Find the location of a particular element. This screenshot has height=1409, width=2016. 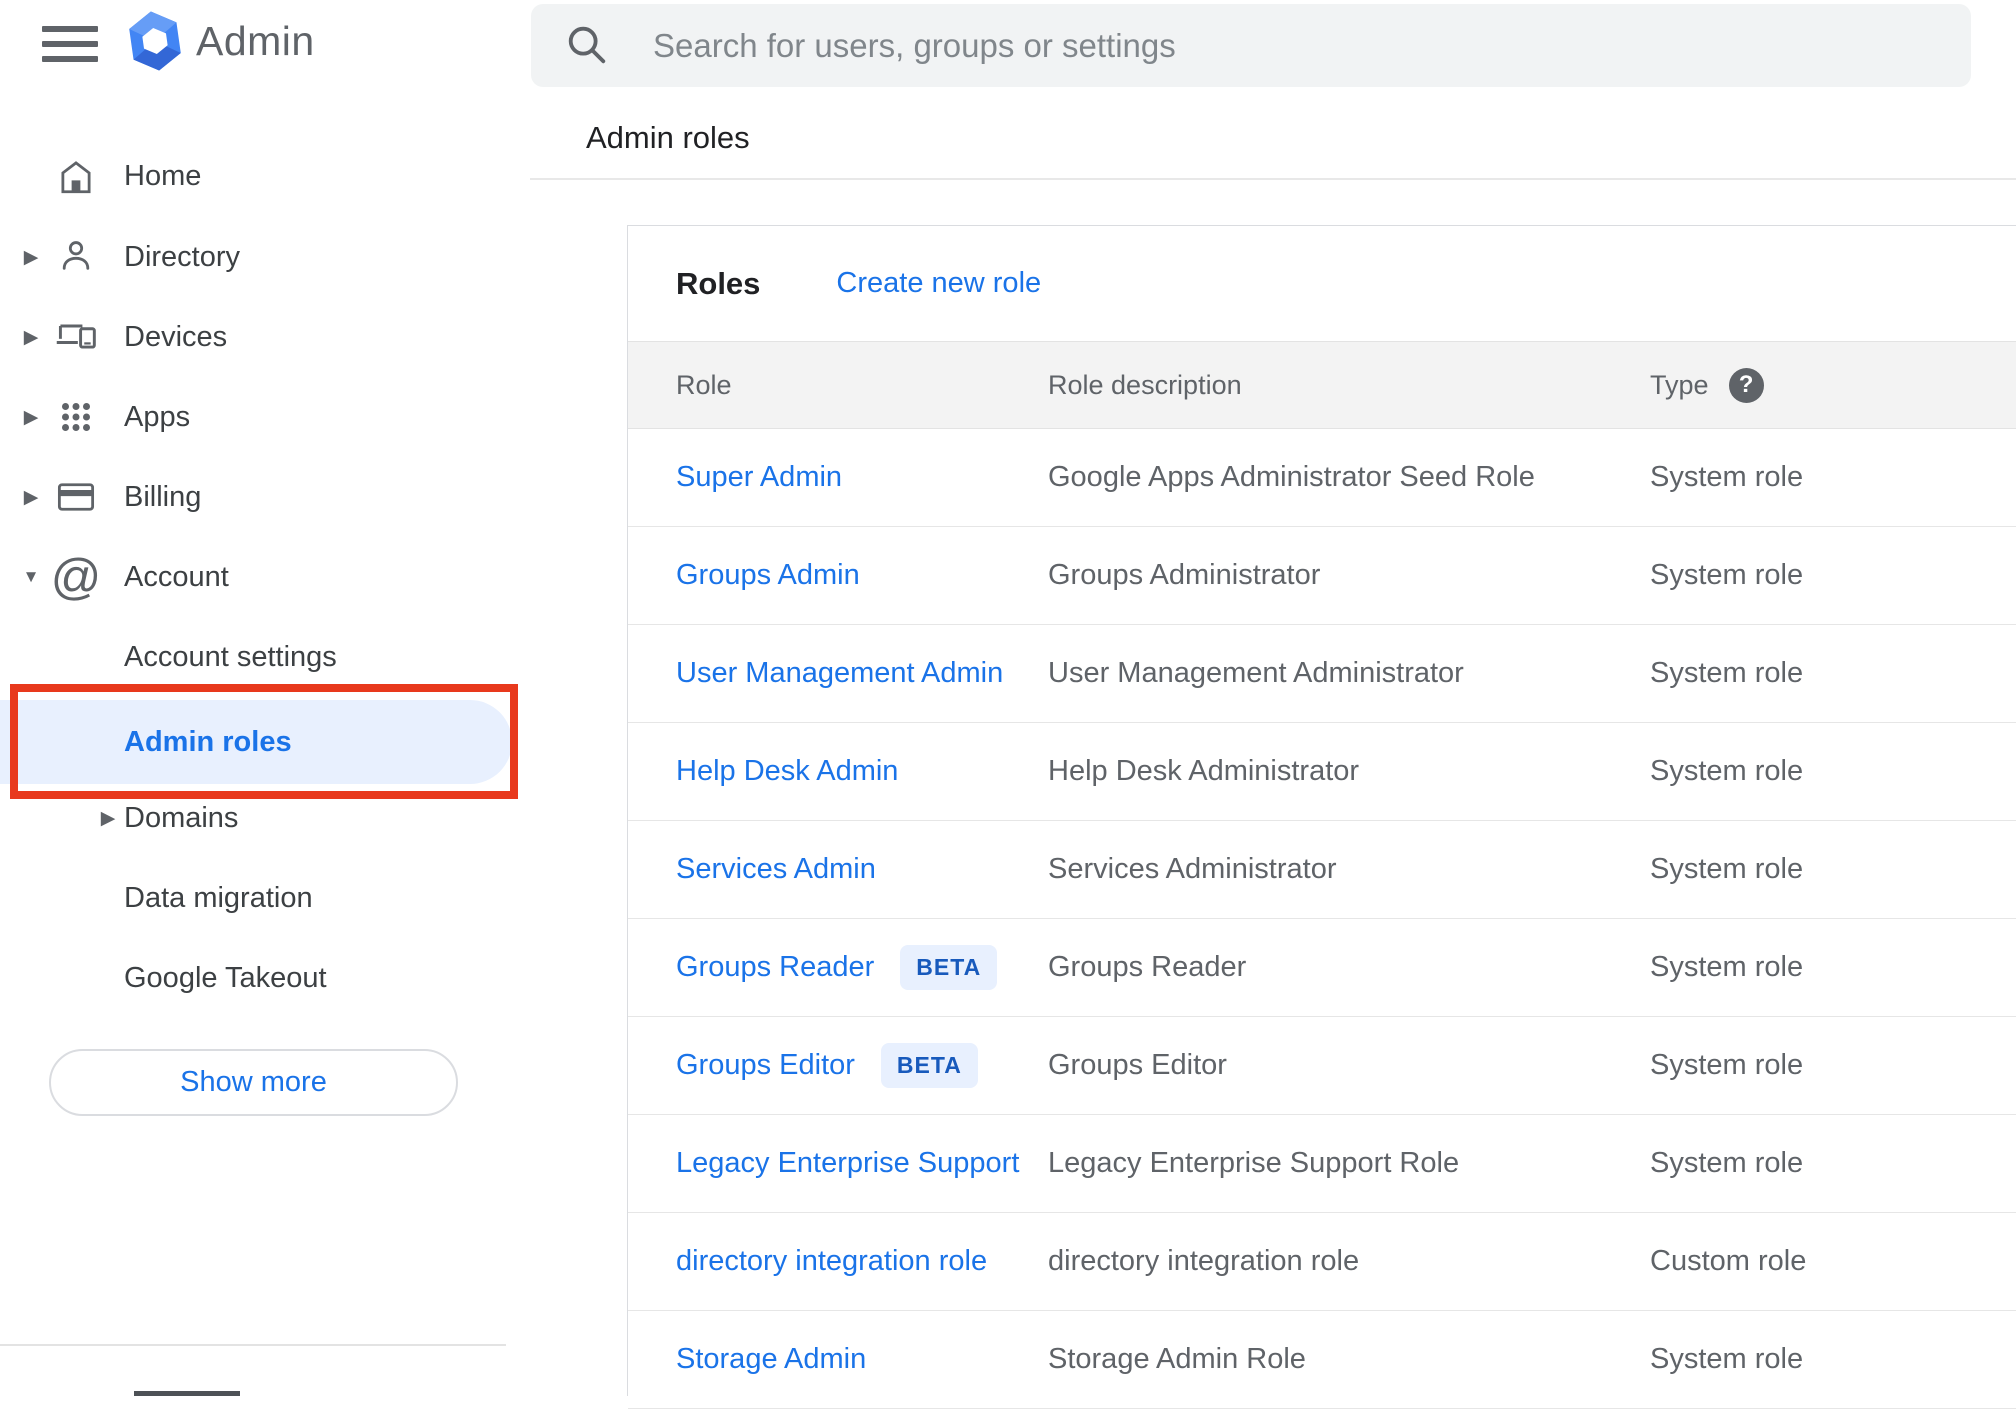

table-header-row: Role Role description Type ? is located at coordinates (1322, 385).